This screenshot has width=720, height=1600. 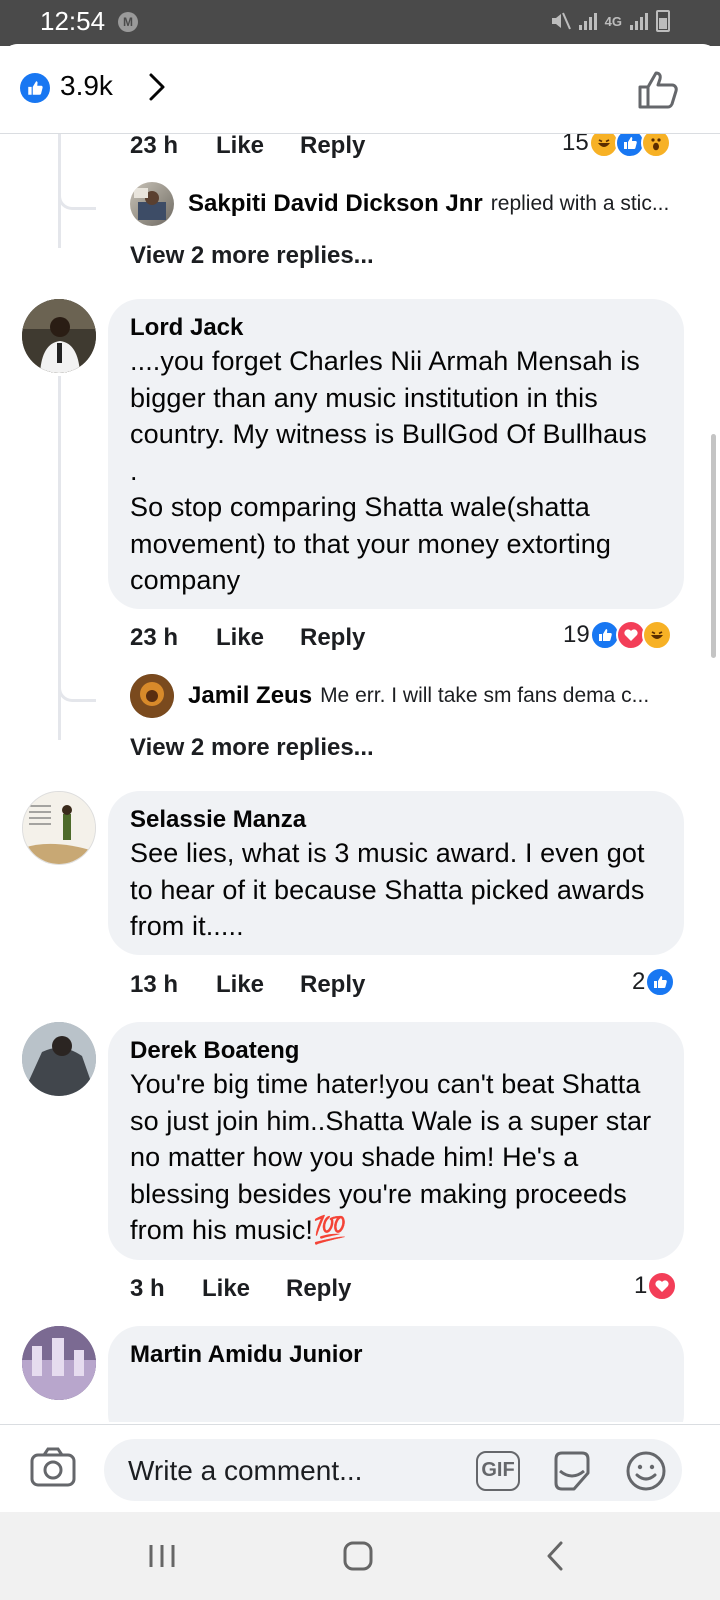 I want to click on comment-composer: Write a comment... GIF, so click(x=360, y=1468).